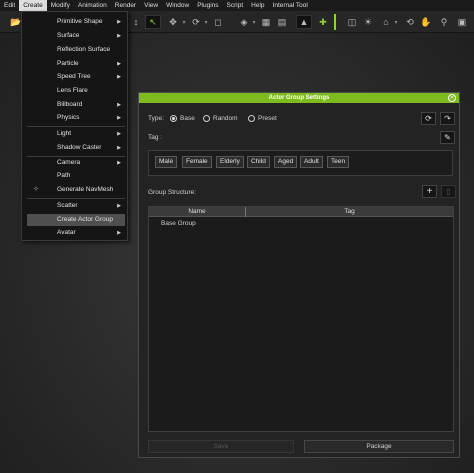 This screenshot has width=474, height=473. I want to click on scale-tool-icon: ◻, so click(218, 22).